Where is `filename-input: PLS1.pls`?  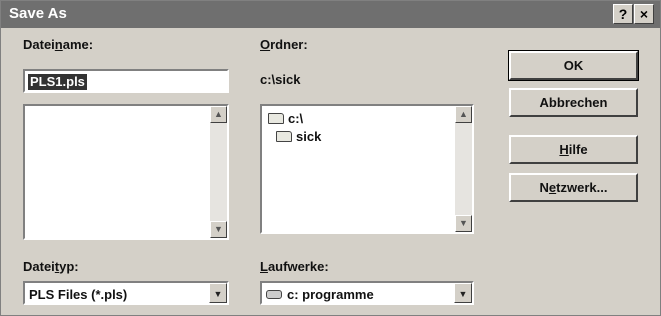
filename-input: PLS1.pls is located at coordinates (126, 81).